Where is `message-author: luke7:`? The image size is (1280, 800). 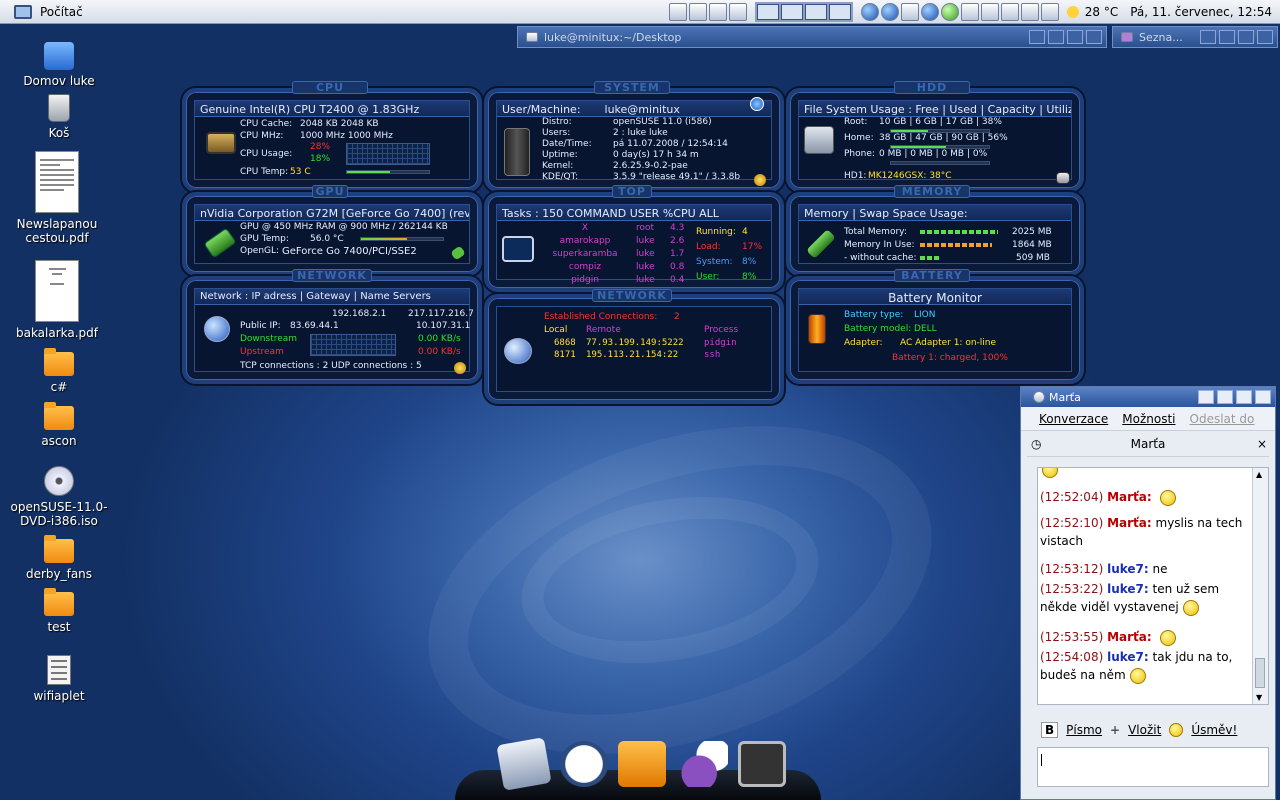
message-author: luke7: is located at coordinates (1128, 589).